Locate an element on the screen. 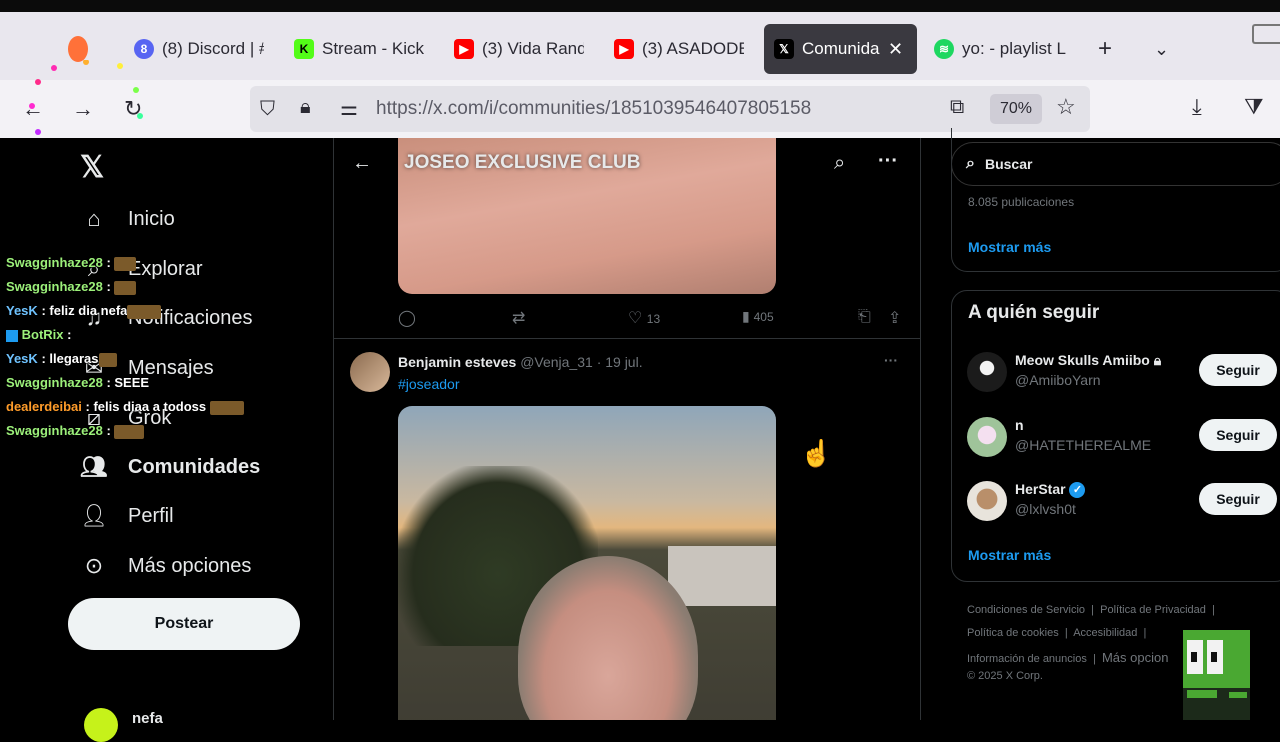  tab-label: Comunida is located at coordinates (841, 48).